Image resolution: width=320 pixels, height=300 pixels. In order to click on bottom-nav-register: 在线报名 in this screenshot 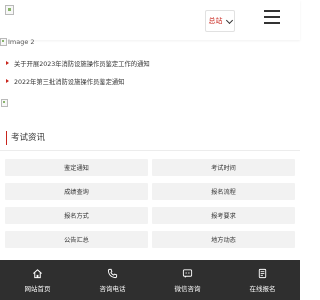, I will do `click(262, 280)`.